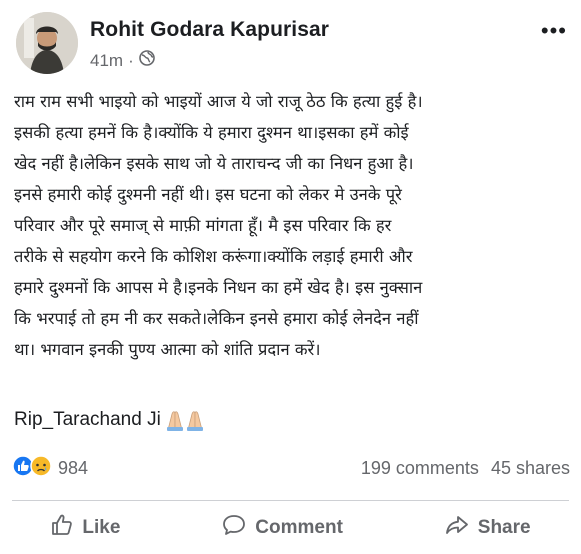  Describe the element at coordinates (209, 30) in the screenshot. I see `author-name: Rohit Godara Kapurisar` at that location.